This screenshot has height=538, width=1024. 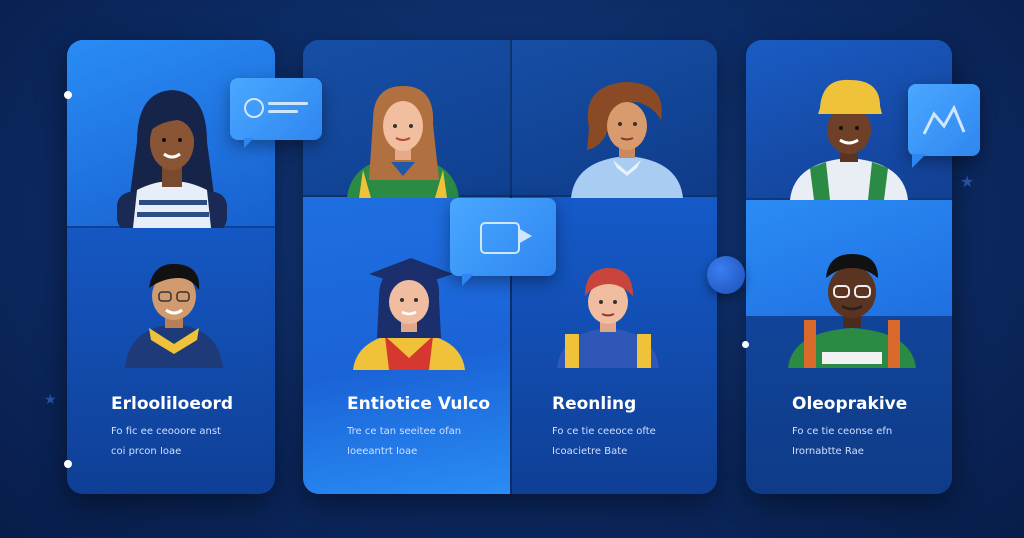 I want to click on video-bubble-icon, so click(x=503, y=237).